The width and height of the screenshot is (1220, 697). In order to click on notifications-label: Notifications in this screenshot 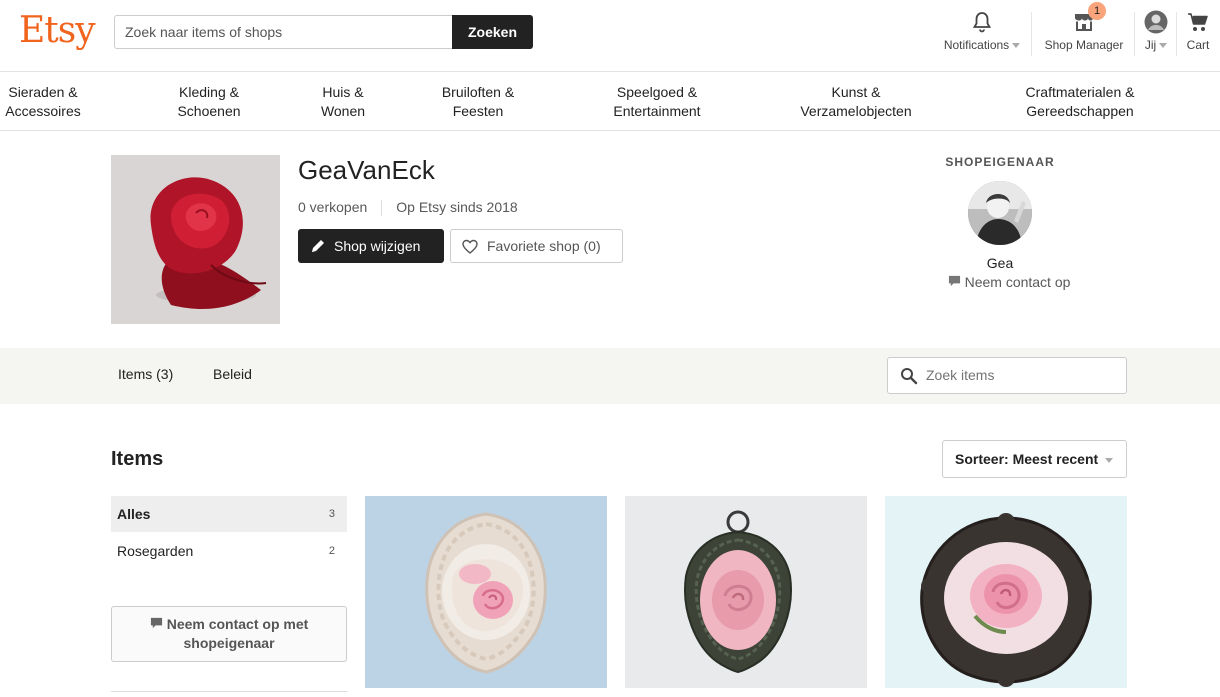, I will do `click(976, 45)`.